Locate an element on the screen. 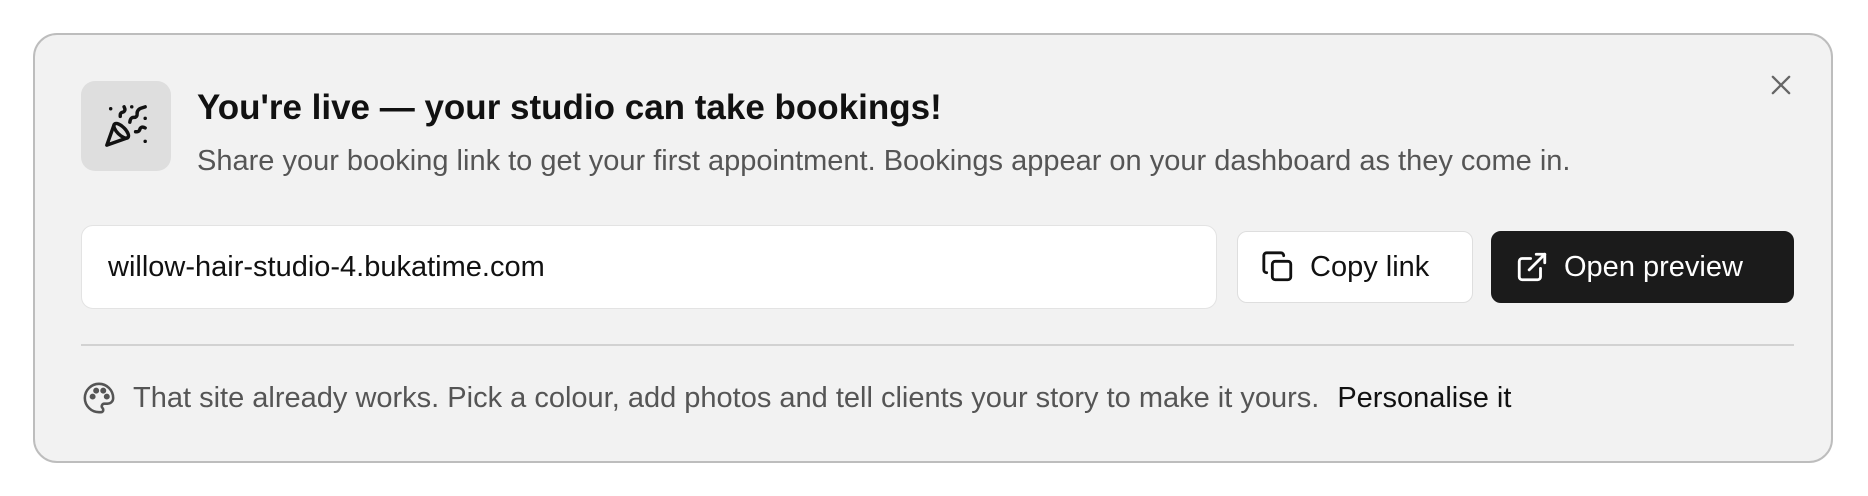  close-button is located at coordinates (1781, 85).